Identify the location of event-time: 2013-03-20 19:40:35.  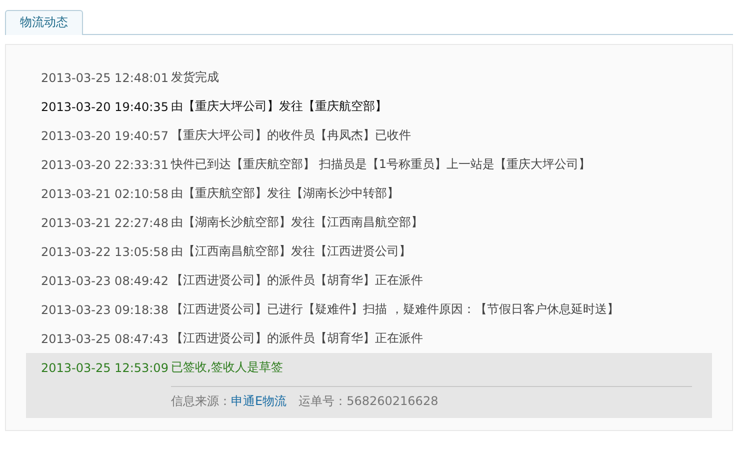
(105, 107).